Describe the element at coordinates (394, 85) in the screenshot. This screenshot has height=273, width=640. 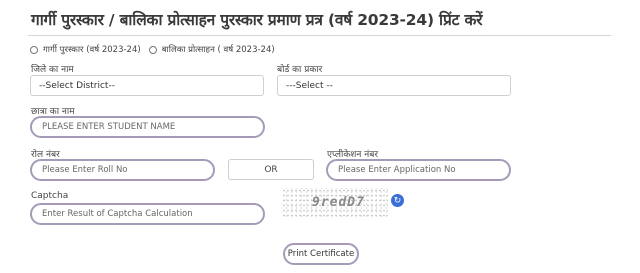
I see `board-select: ---Select --` at that location.